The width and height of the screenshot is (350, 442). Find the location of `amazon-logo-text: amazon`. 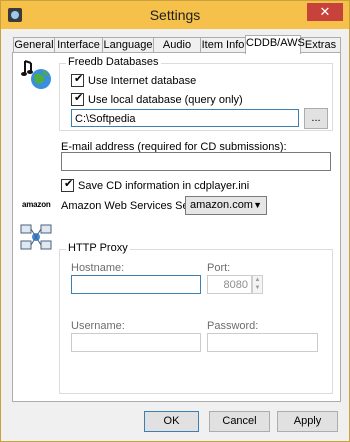

amazon-logo-text: amazon is located at coordinates (36, 204).